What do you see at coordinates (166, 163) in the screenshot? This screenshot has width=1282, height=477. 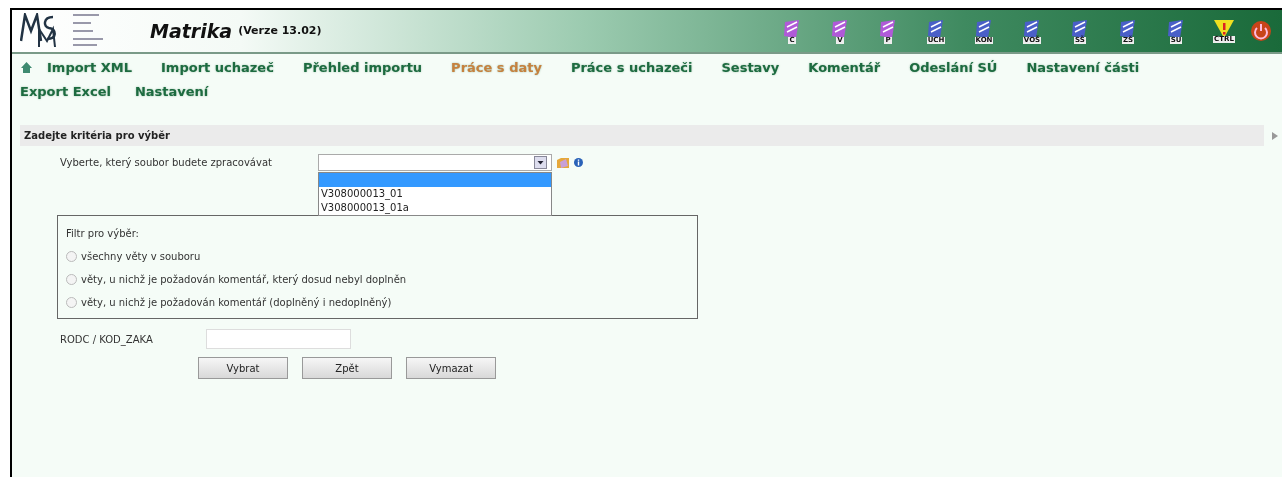 I see `field-label: Vyberte, který soubor budete zpracovávat` at bounding box center [166, 163].